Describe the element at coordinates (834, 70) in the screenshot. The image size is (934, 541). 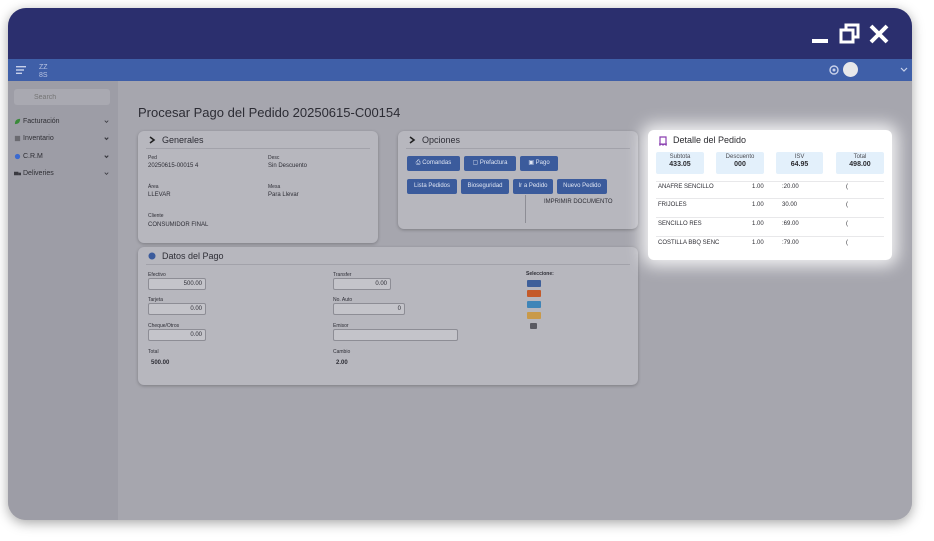
I see `gear-icon` at that location.